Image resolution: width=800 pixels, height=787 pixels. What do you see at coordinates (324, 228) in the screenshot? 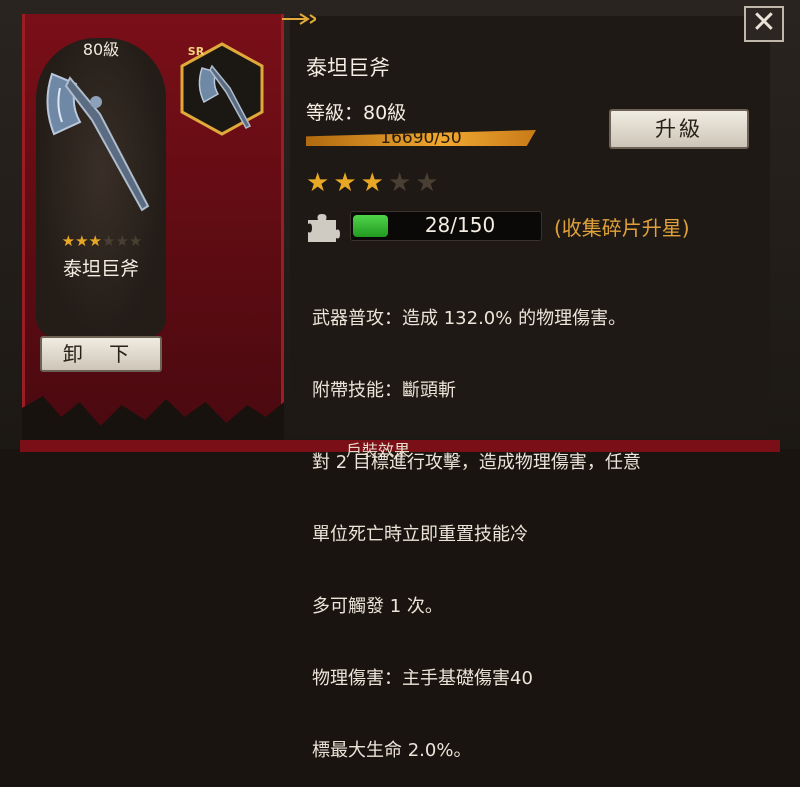
I see `puzzle-piece-icon` at bounding box center [324, 228].